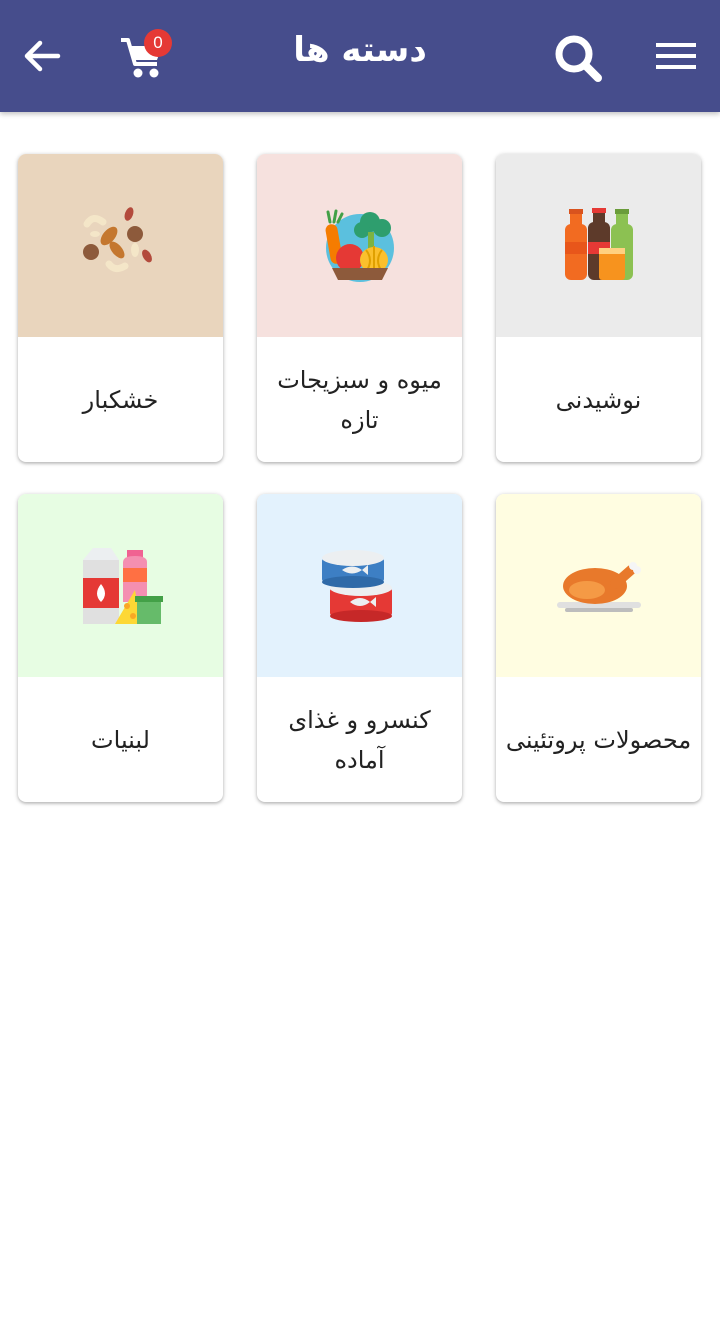 This screenshot has height=1336, width=720. What do you see at coordinates (598, 399) in the screenshot?
I see `category-label: نوشیدنی` at bounding box center [598, 399].